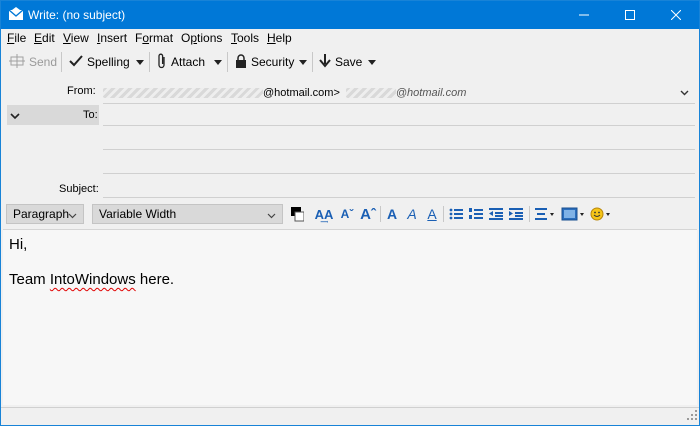  Describe the element at coordinates (18, 244) in the screenshot. I see `body-line-1: Hi,` at that location.